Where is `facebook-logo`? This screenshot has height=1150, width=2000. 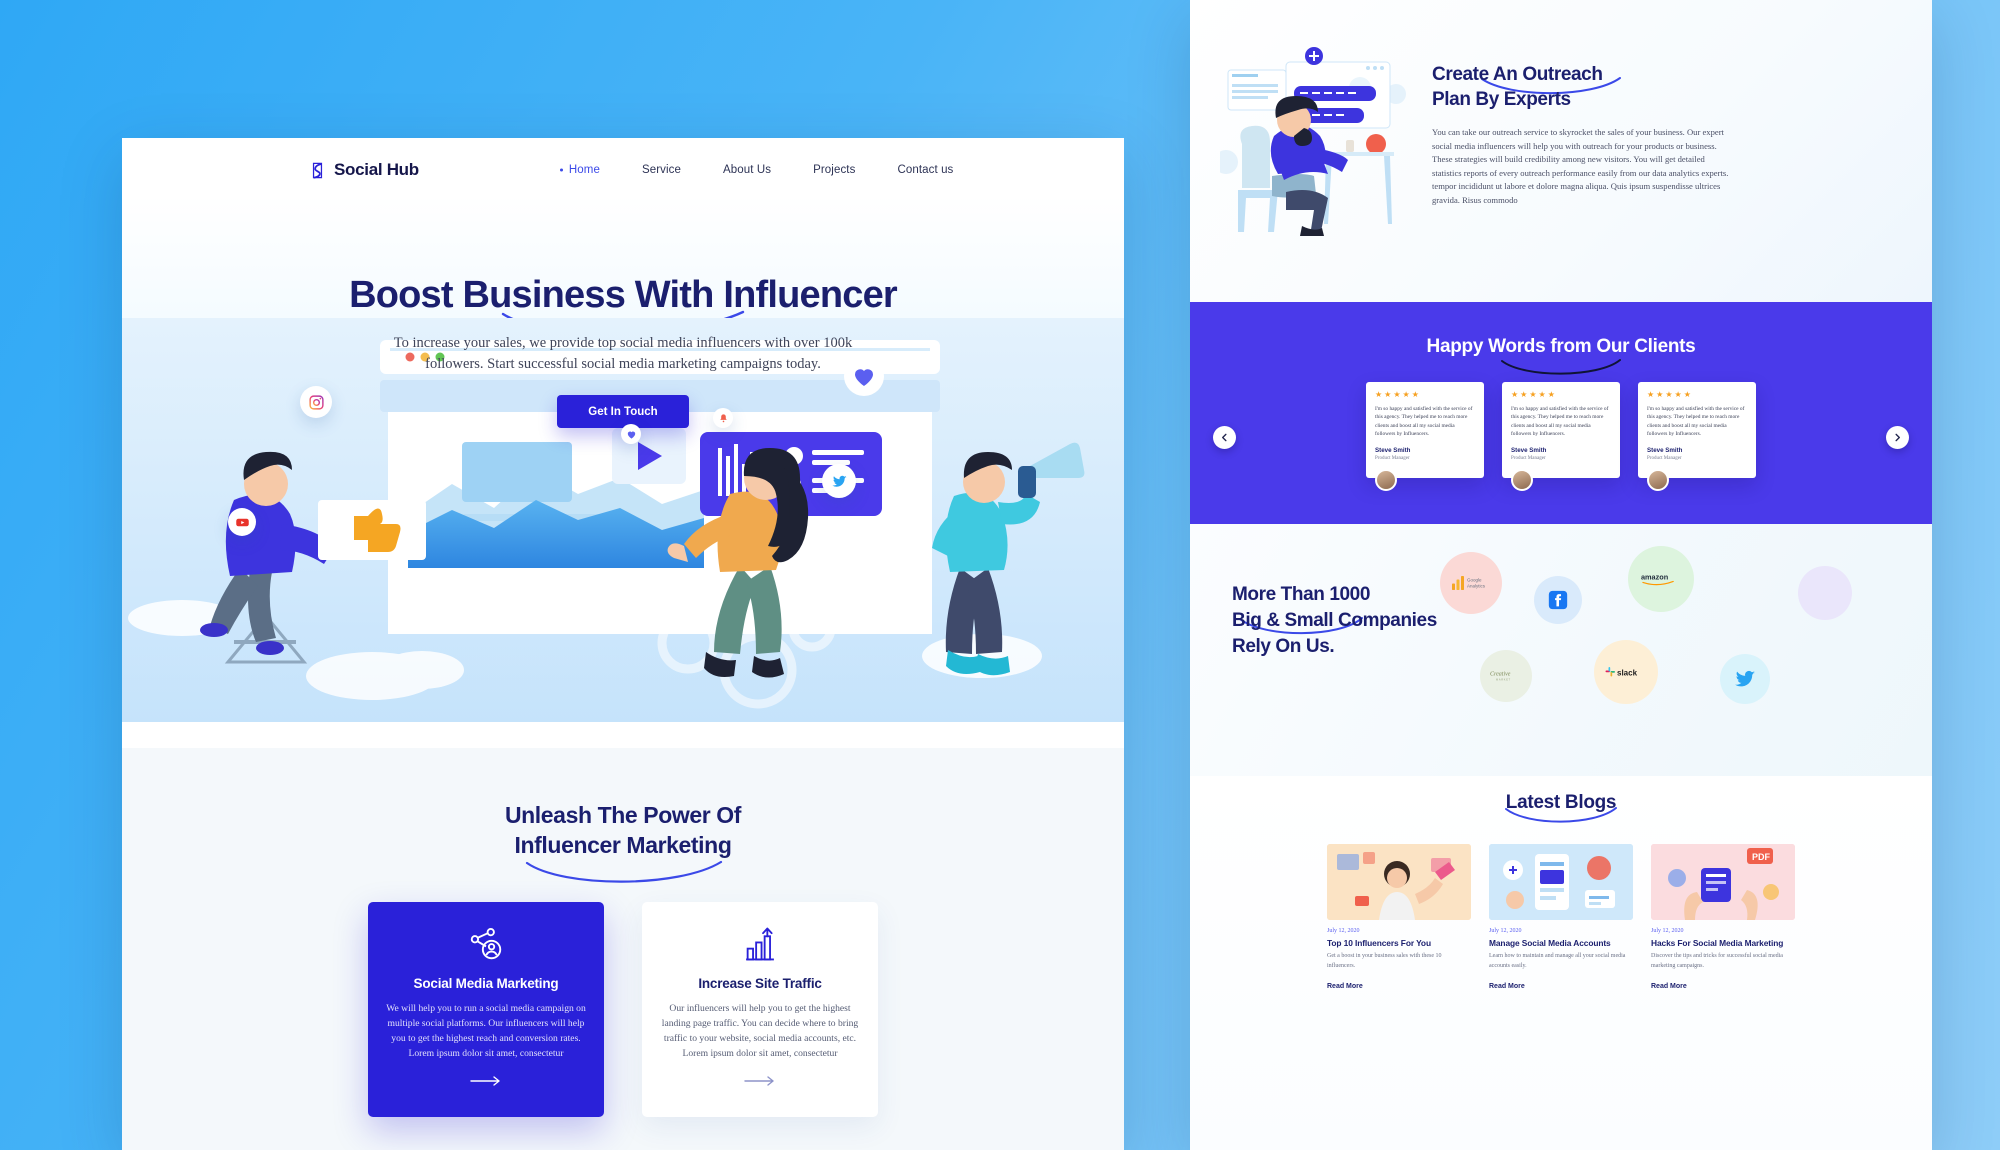
facebook-logo is located at coordinates (1558, 600).